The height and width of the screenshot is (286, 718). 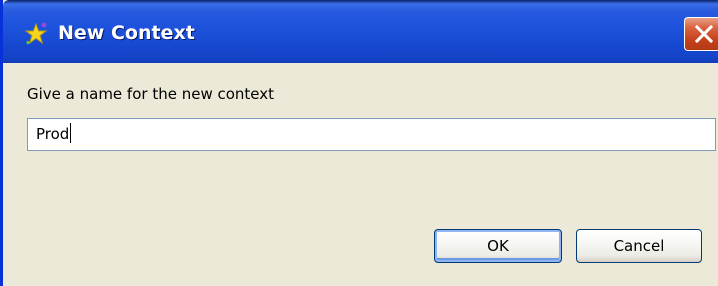 What do you see at coordinates (704, 34) in the screenshot?
I see `close-icon` at bounding box center [704, 34].